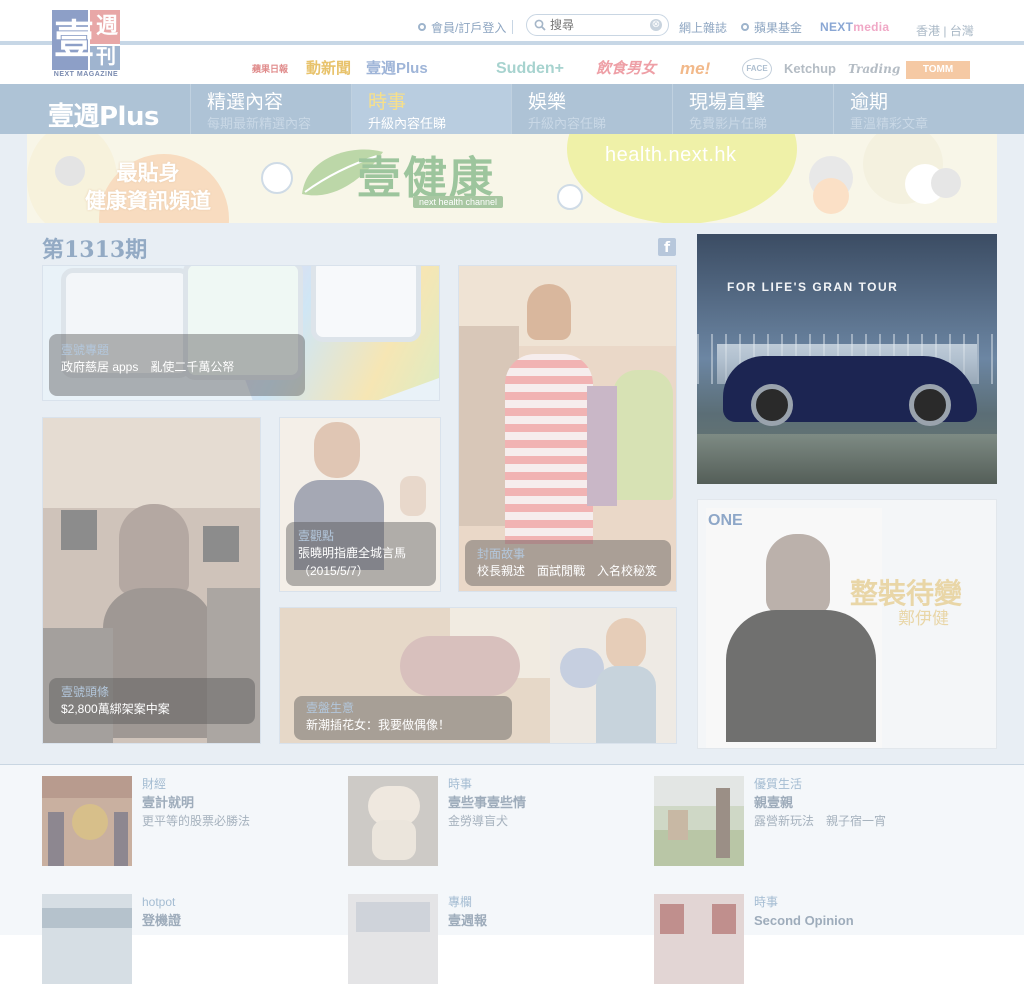 Image resolution: width=1024 pixels, height=986 pixels. Describe the element at coordinates (847, 359) in the screenshot. I see `car-advertisement: FOR LIFE'S GRAN TOUR` at that location.